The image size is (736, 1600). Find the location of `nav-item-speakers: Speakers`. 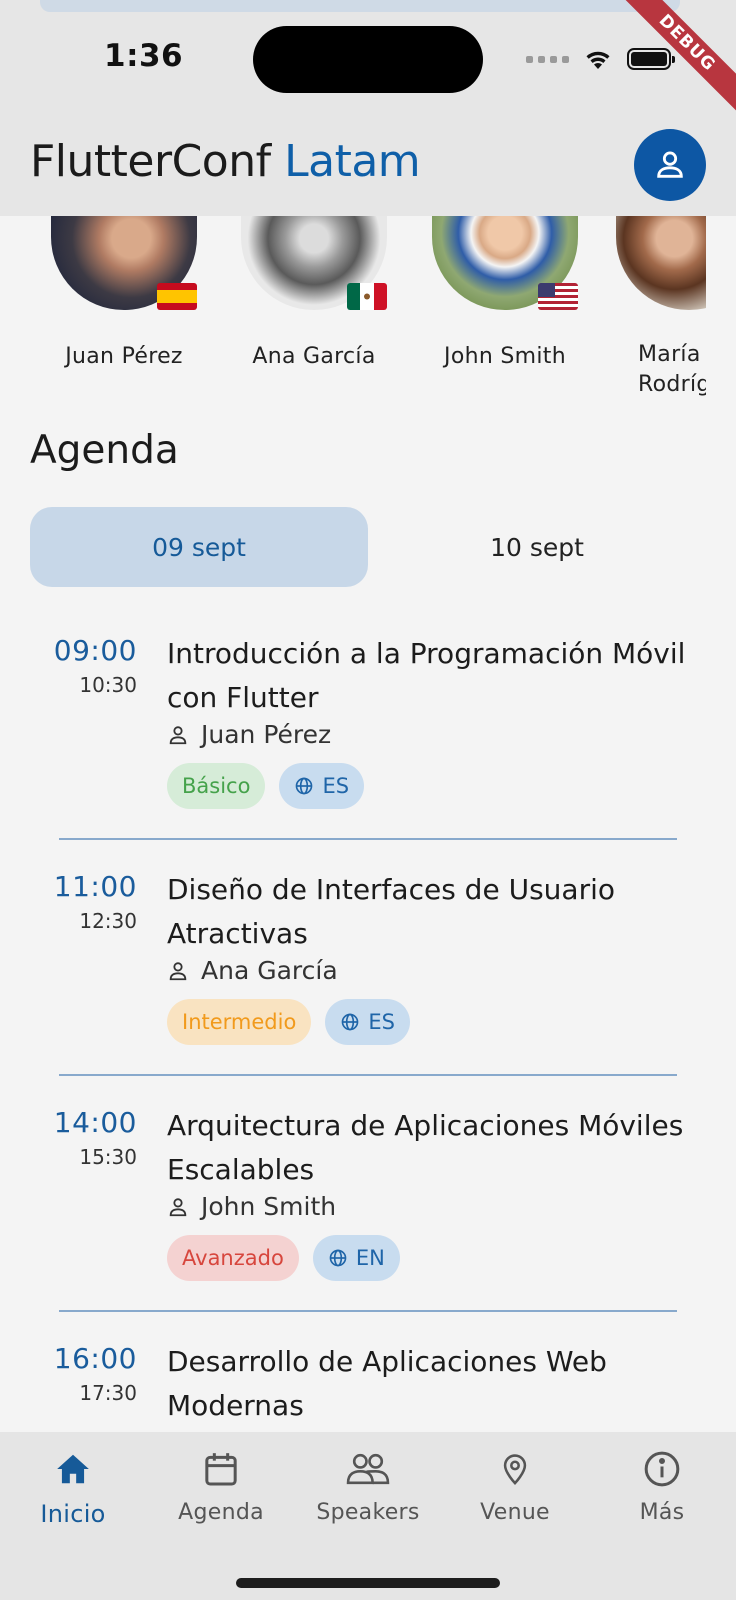

nav-item-speakers: Speakers is located at coordinates (368, 1485).